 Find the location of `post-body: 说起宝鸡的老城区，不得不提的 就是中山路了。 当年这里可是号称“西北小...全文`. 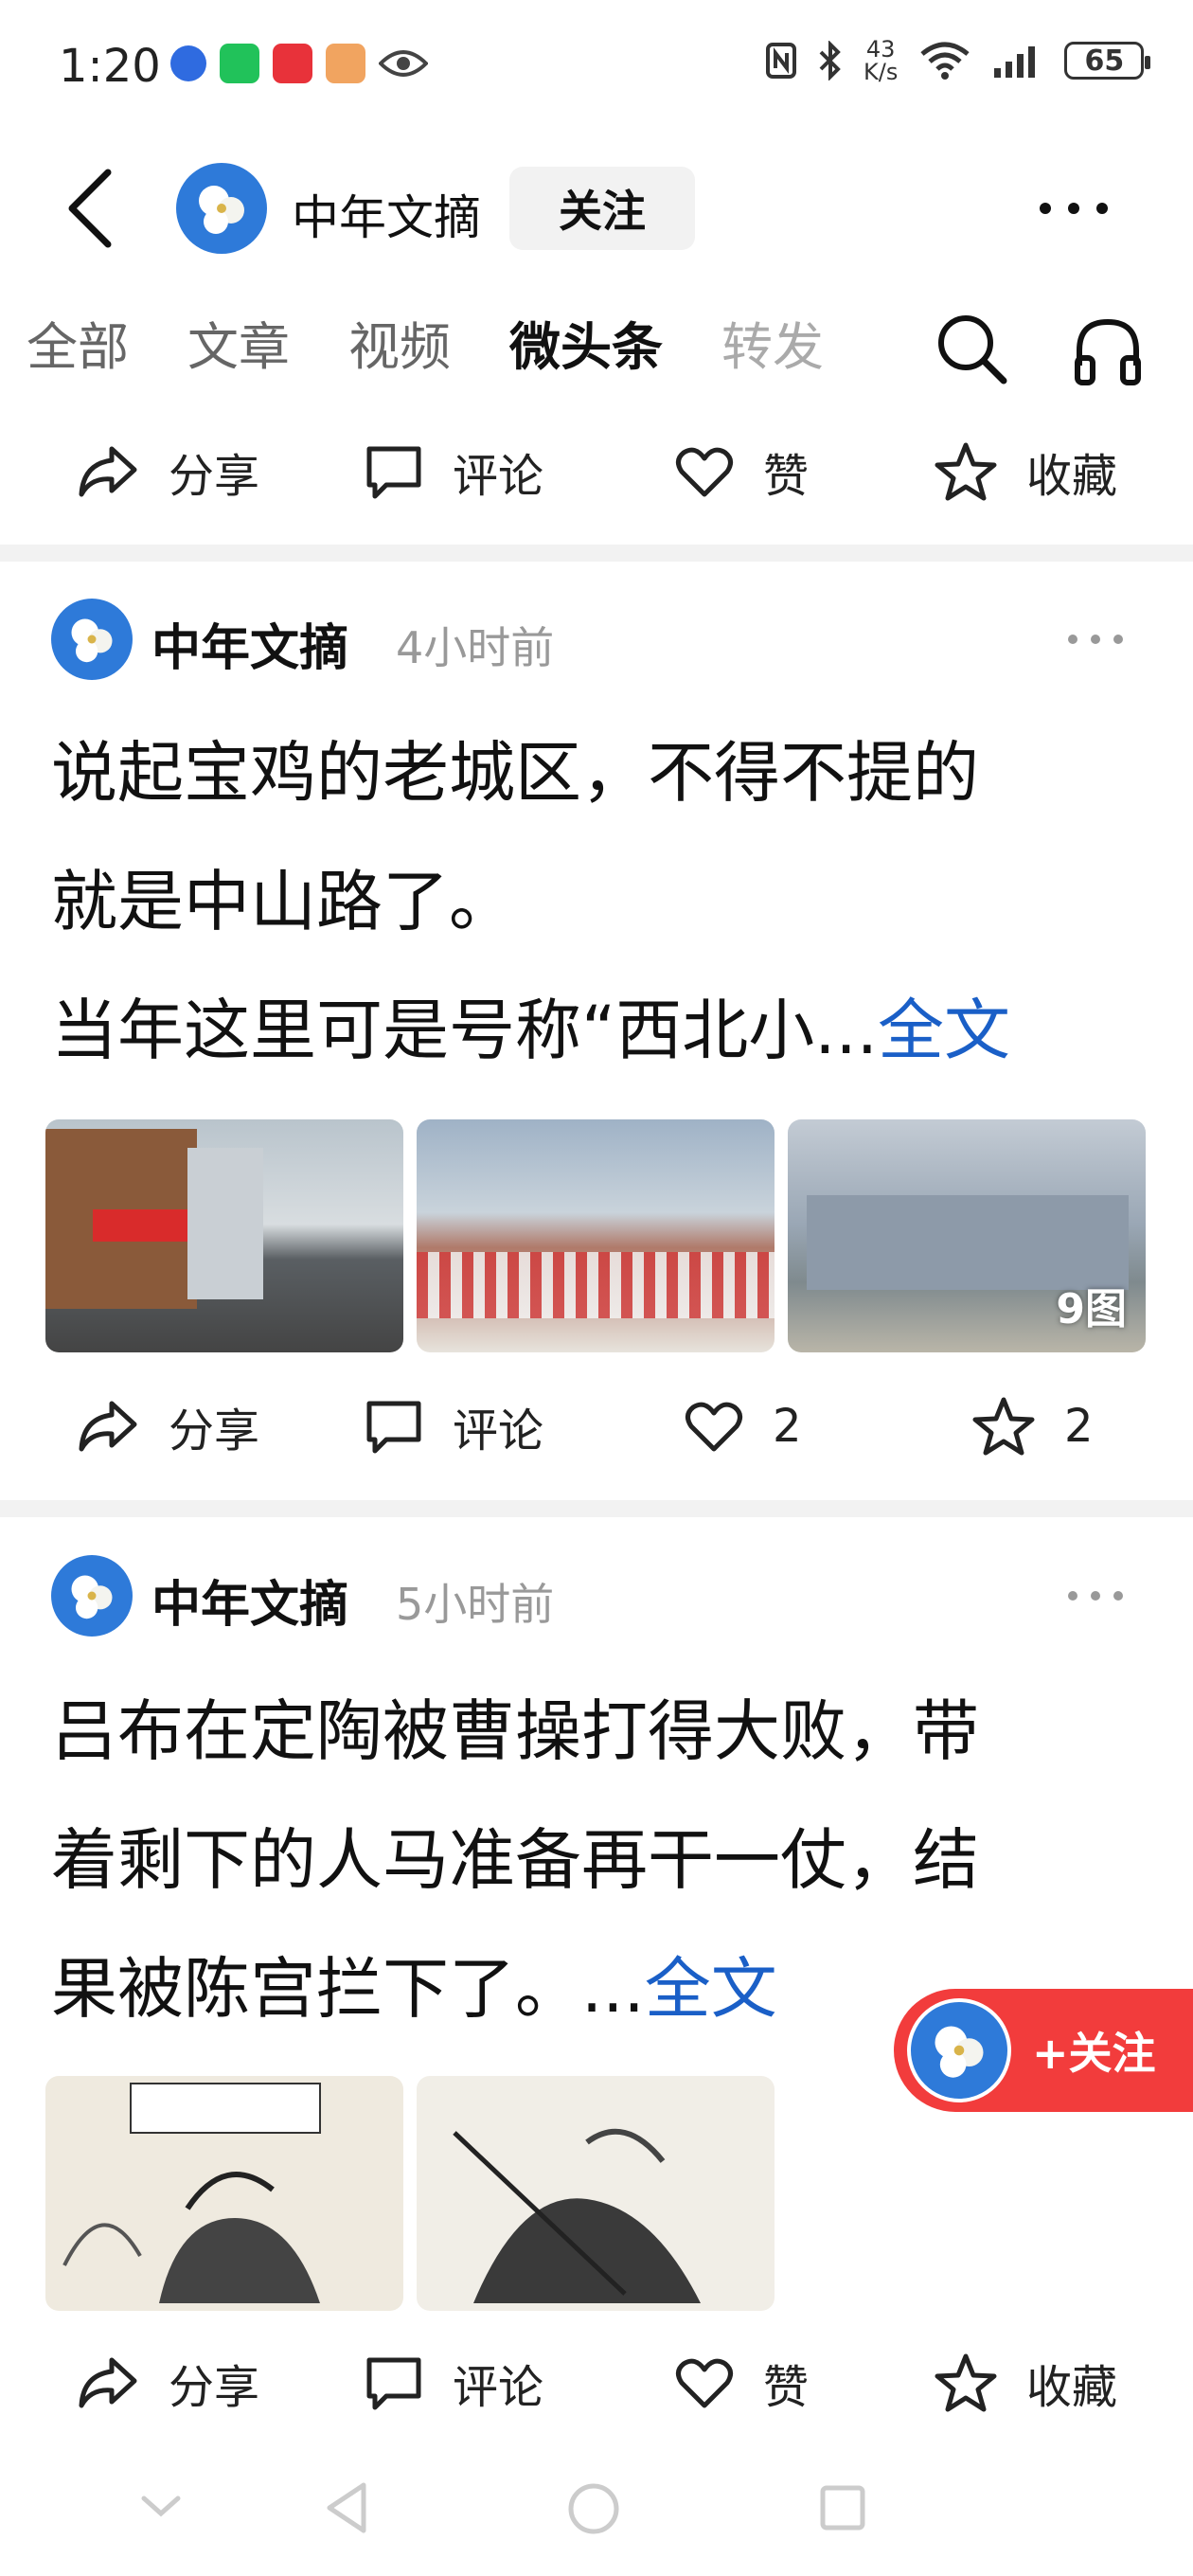

post-body: 说起宝鸡的老城区，不得不提的 就是中山路了。 当年这里可是号称“西北小...全文 is located at coordinates (600, 901).